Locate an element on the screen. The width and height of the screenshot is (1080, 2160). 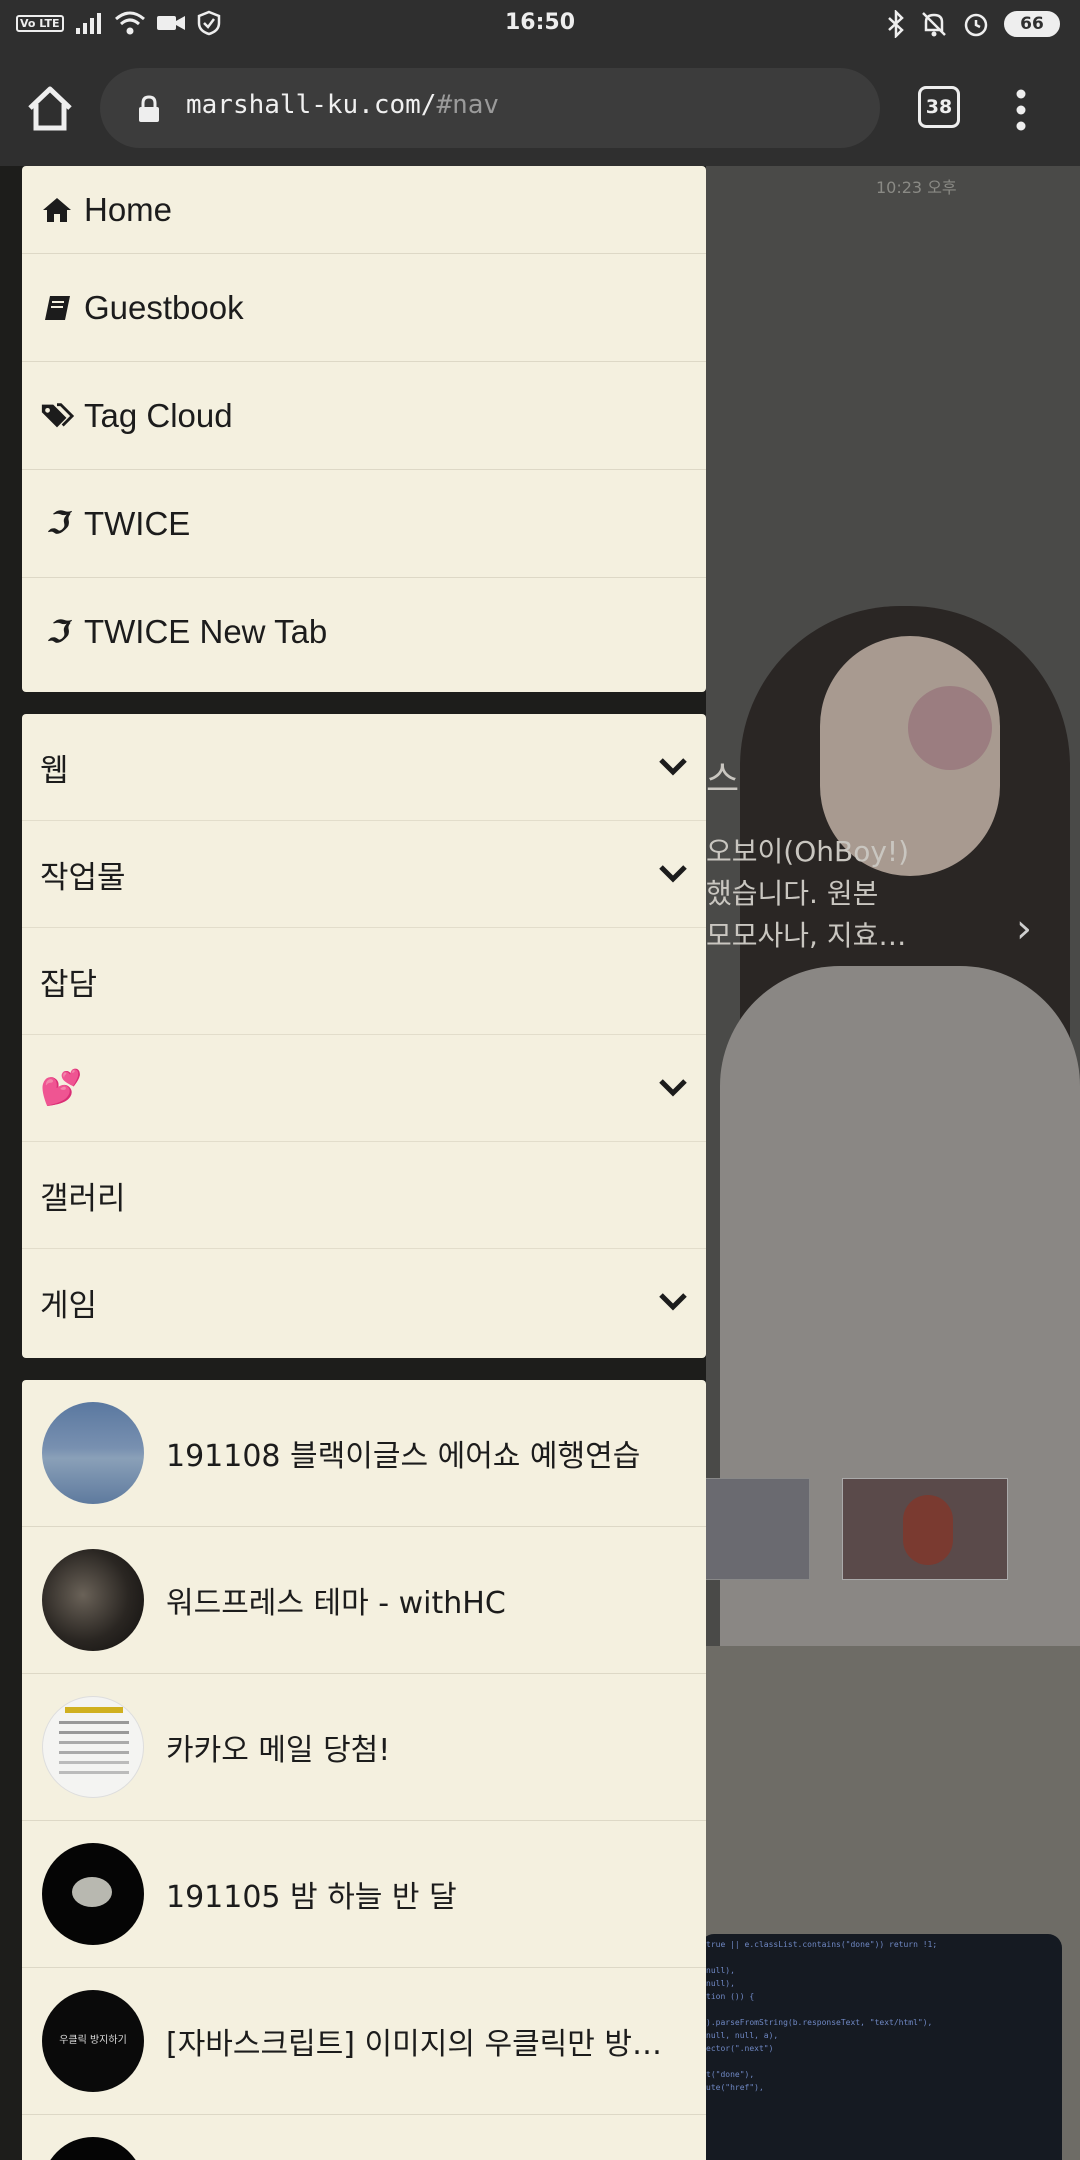
category-game: 게임 is located at coordinates (364, 1302).